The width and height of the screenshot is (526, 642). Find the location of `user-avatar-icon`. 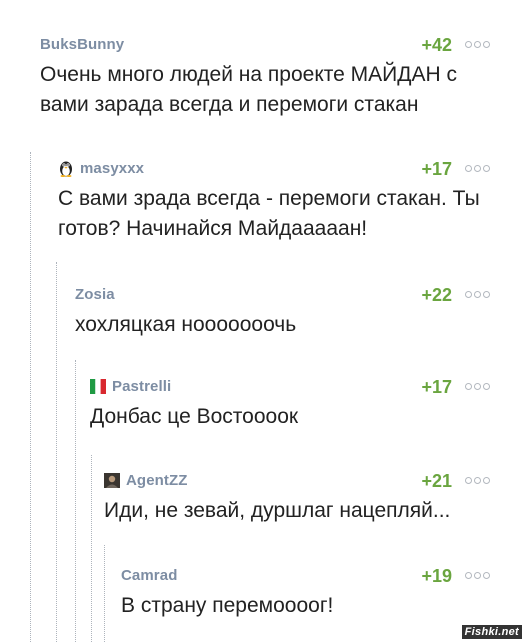

user-avatar-icon is located at coordinates (112, 480).